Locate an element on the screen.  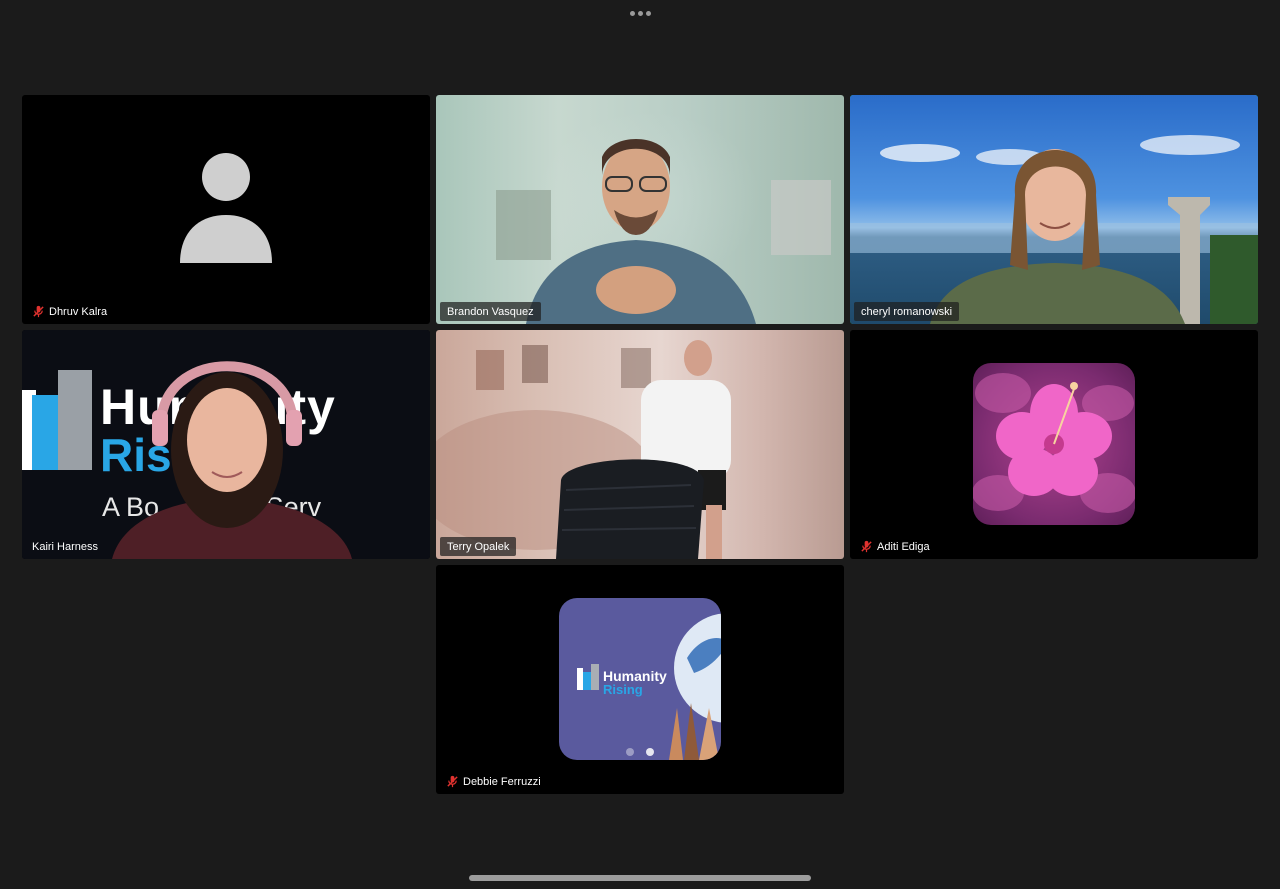
default-avatar-icon is located at coordinates (226, 208).